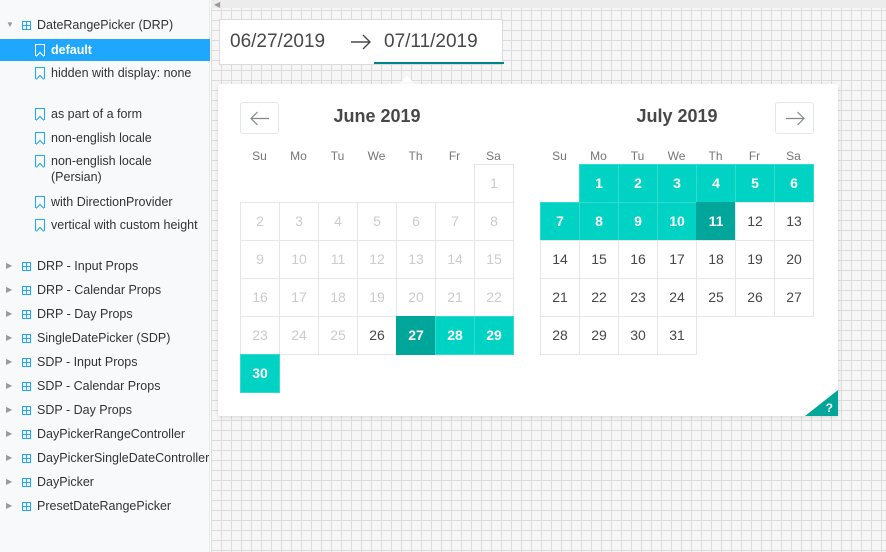  What do you see at coordinates (105, 314) in the screenshot?
I see `tree-group: ▶ DRP - Day Props` at bounding box center [105, 314].